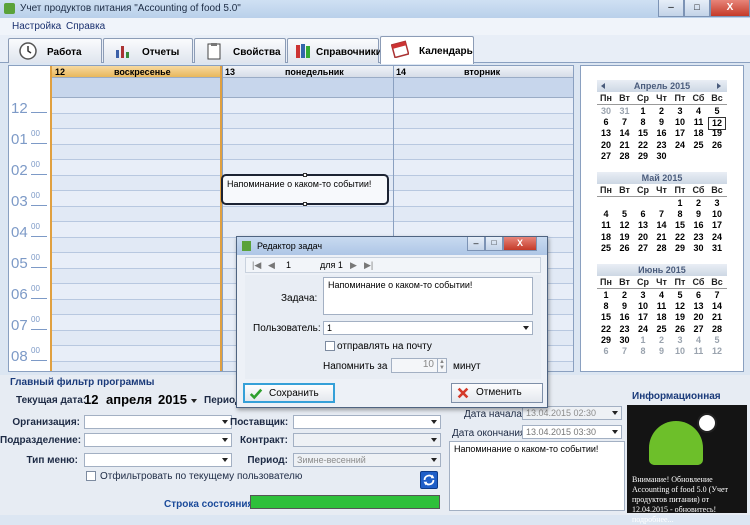  I want to click on day-header: 14 вторник, so click(483, 72).